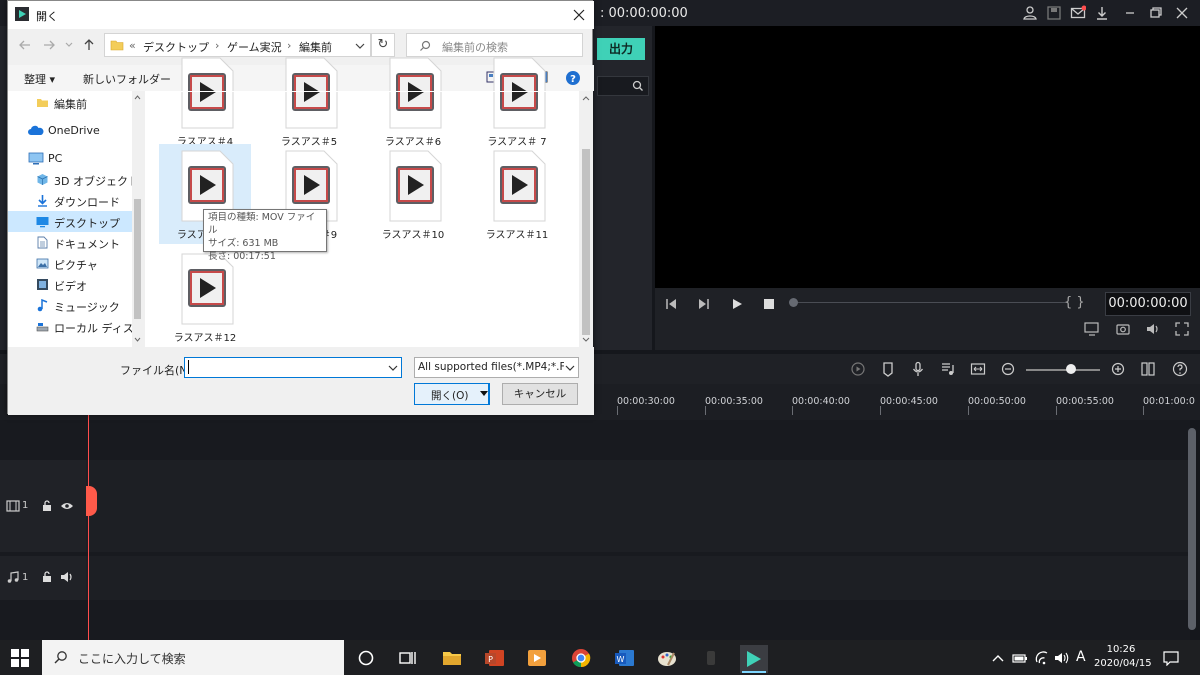  I want to click on powerpoint-icon: P, so click(495, 658).